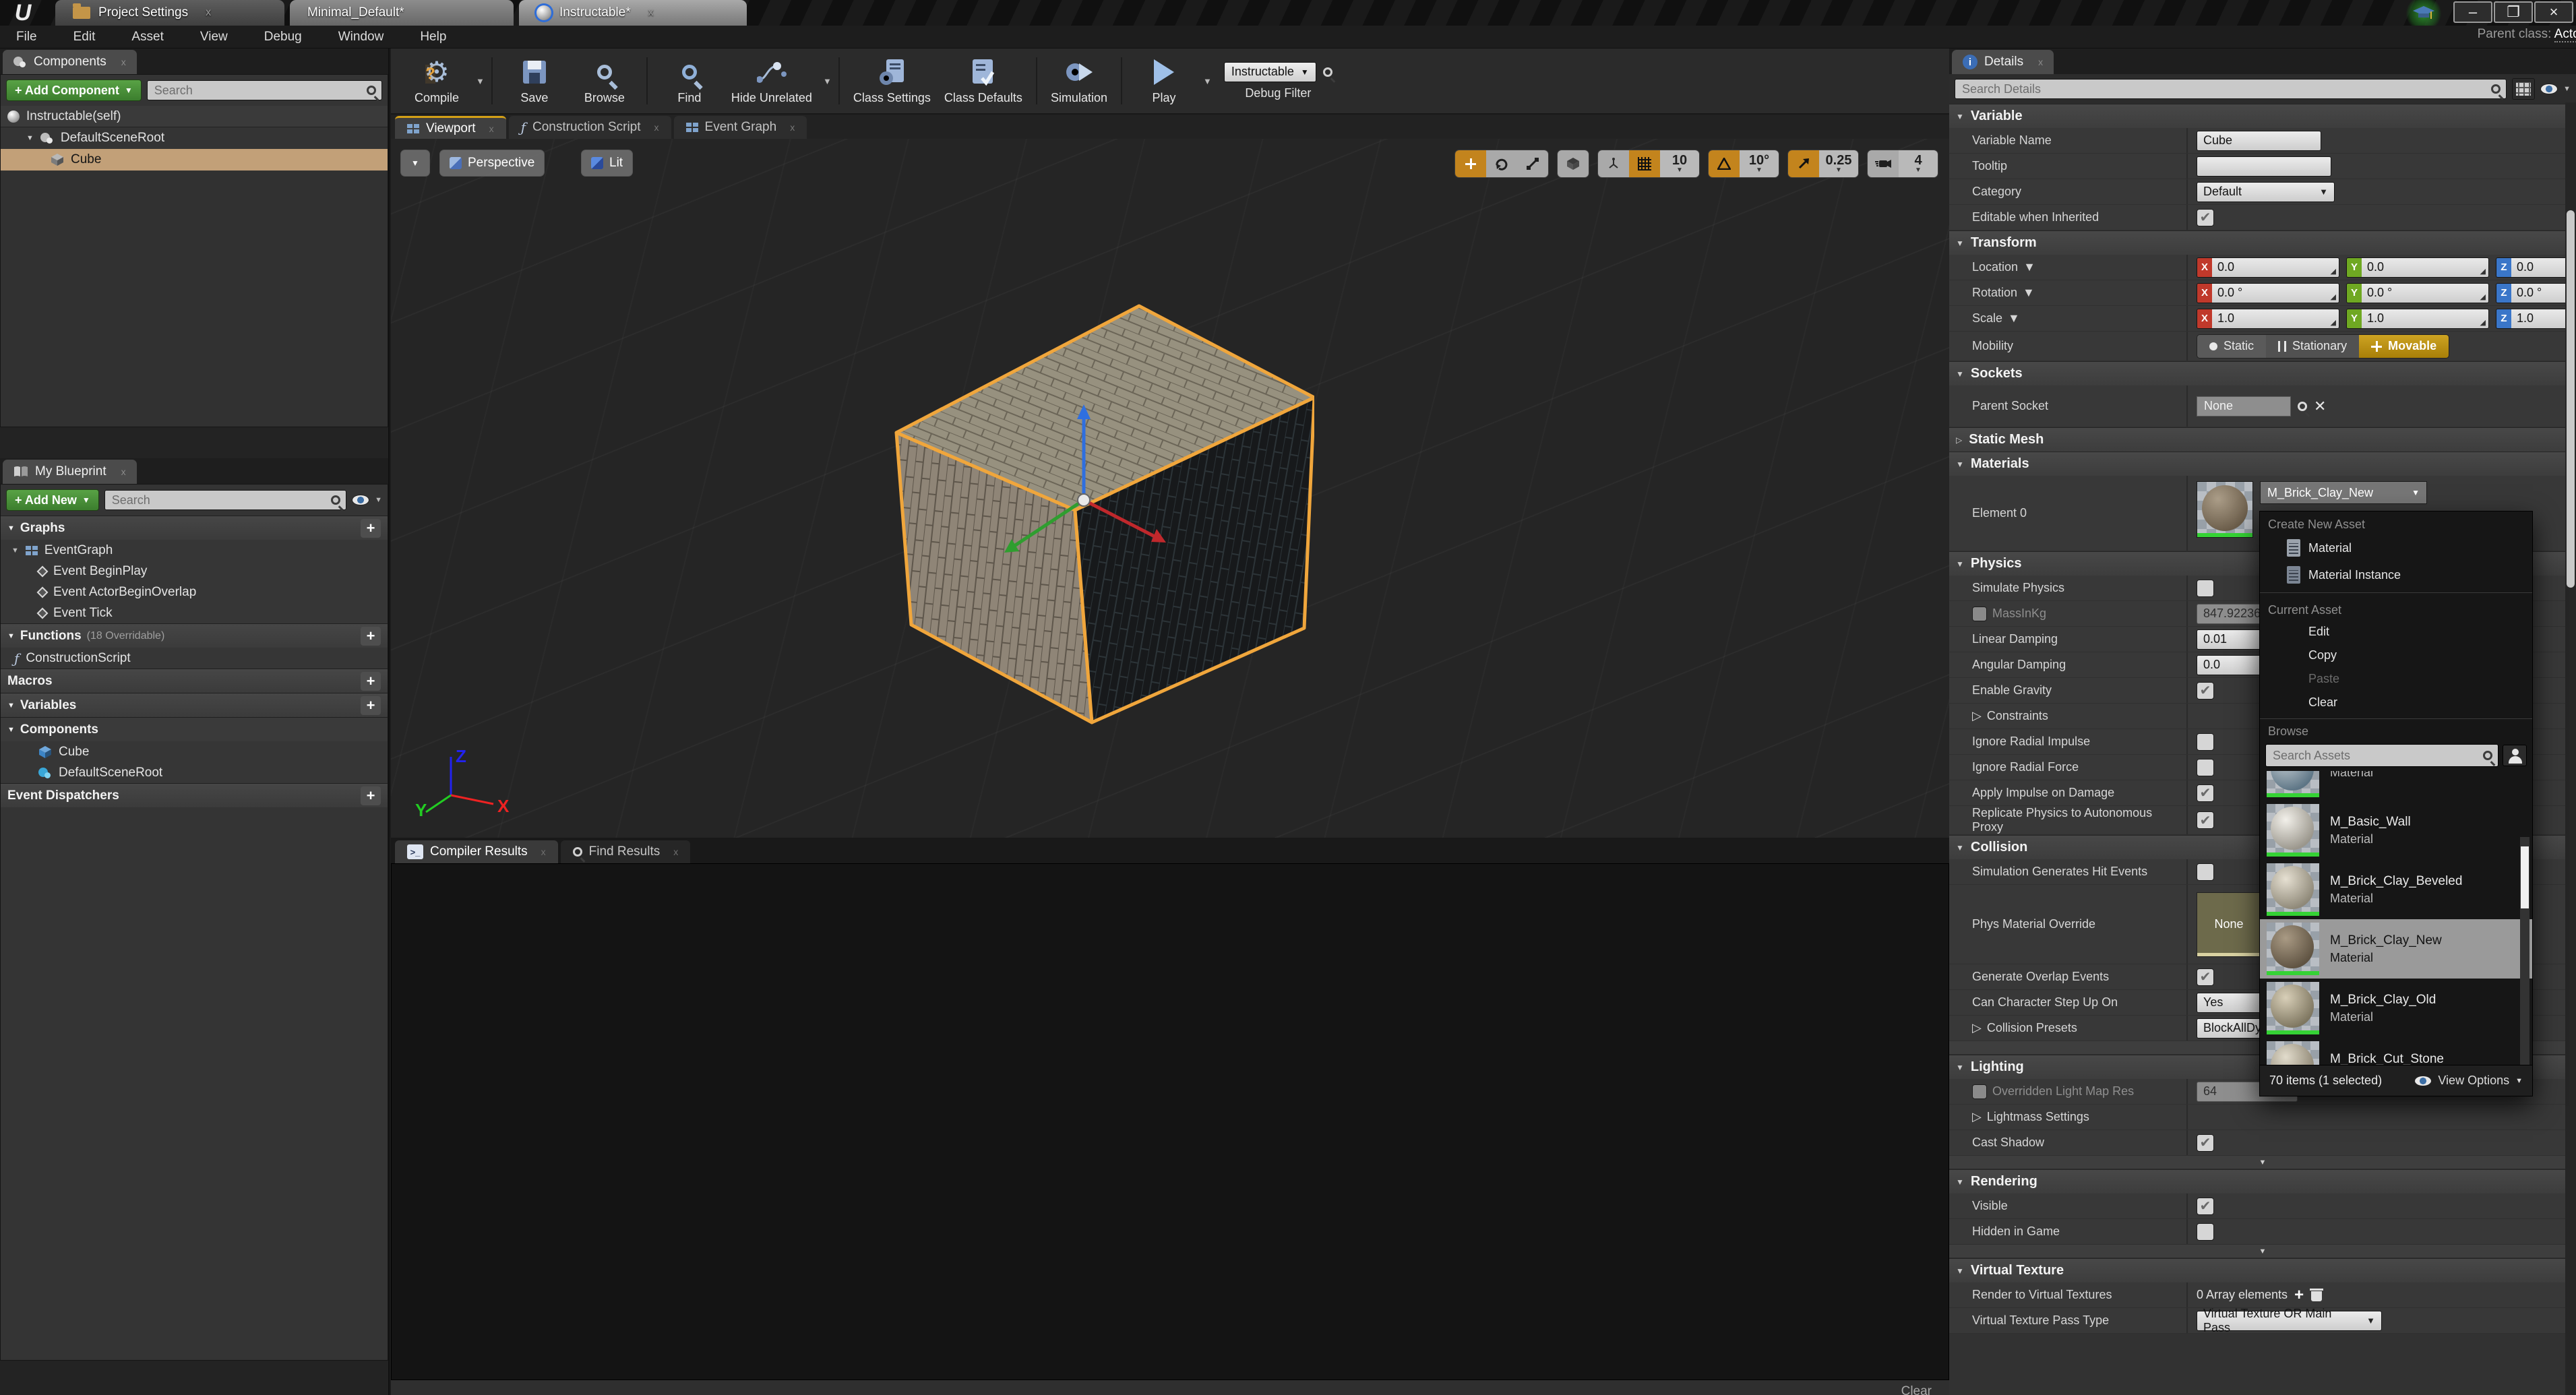 The width and height of the screenshot is (2576, 1395). What do you see at coordinates (195, 612) in the screenshot?
I see `event-tick-row: Event Tick` at bounding box center [195, 612].